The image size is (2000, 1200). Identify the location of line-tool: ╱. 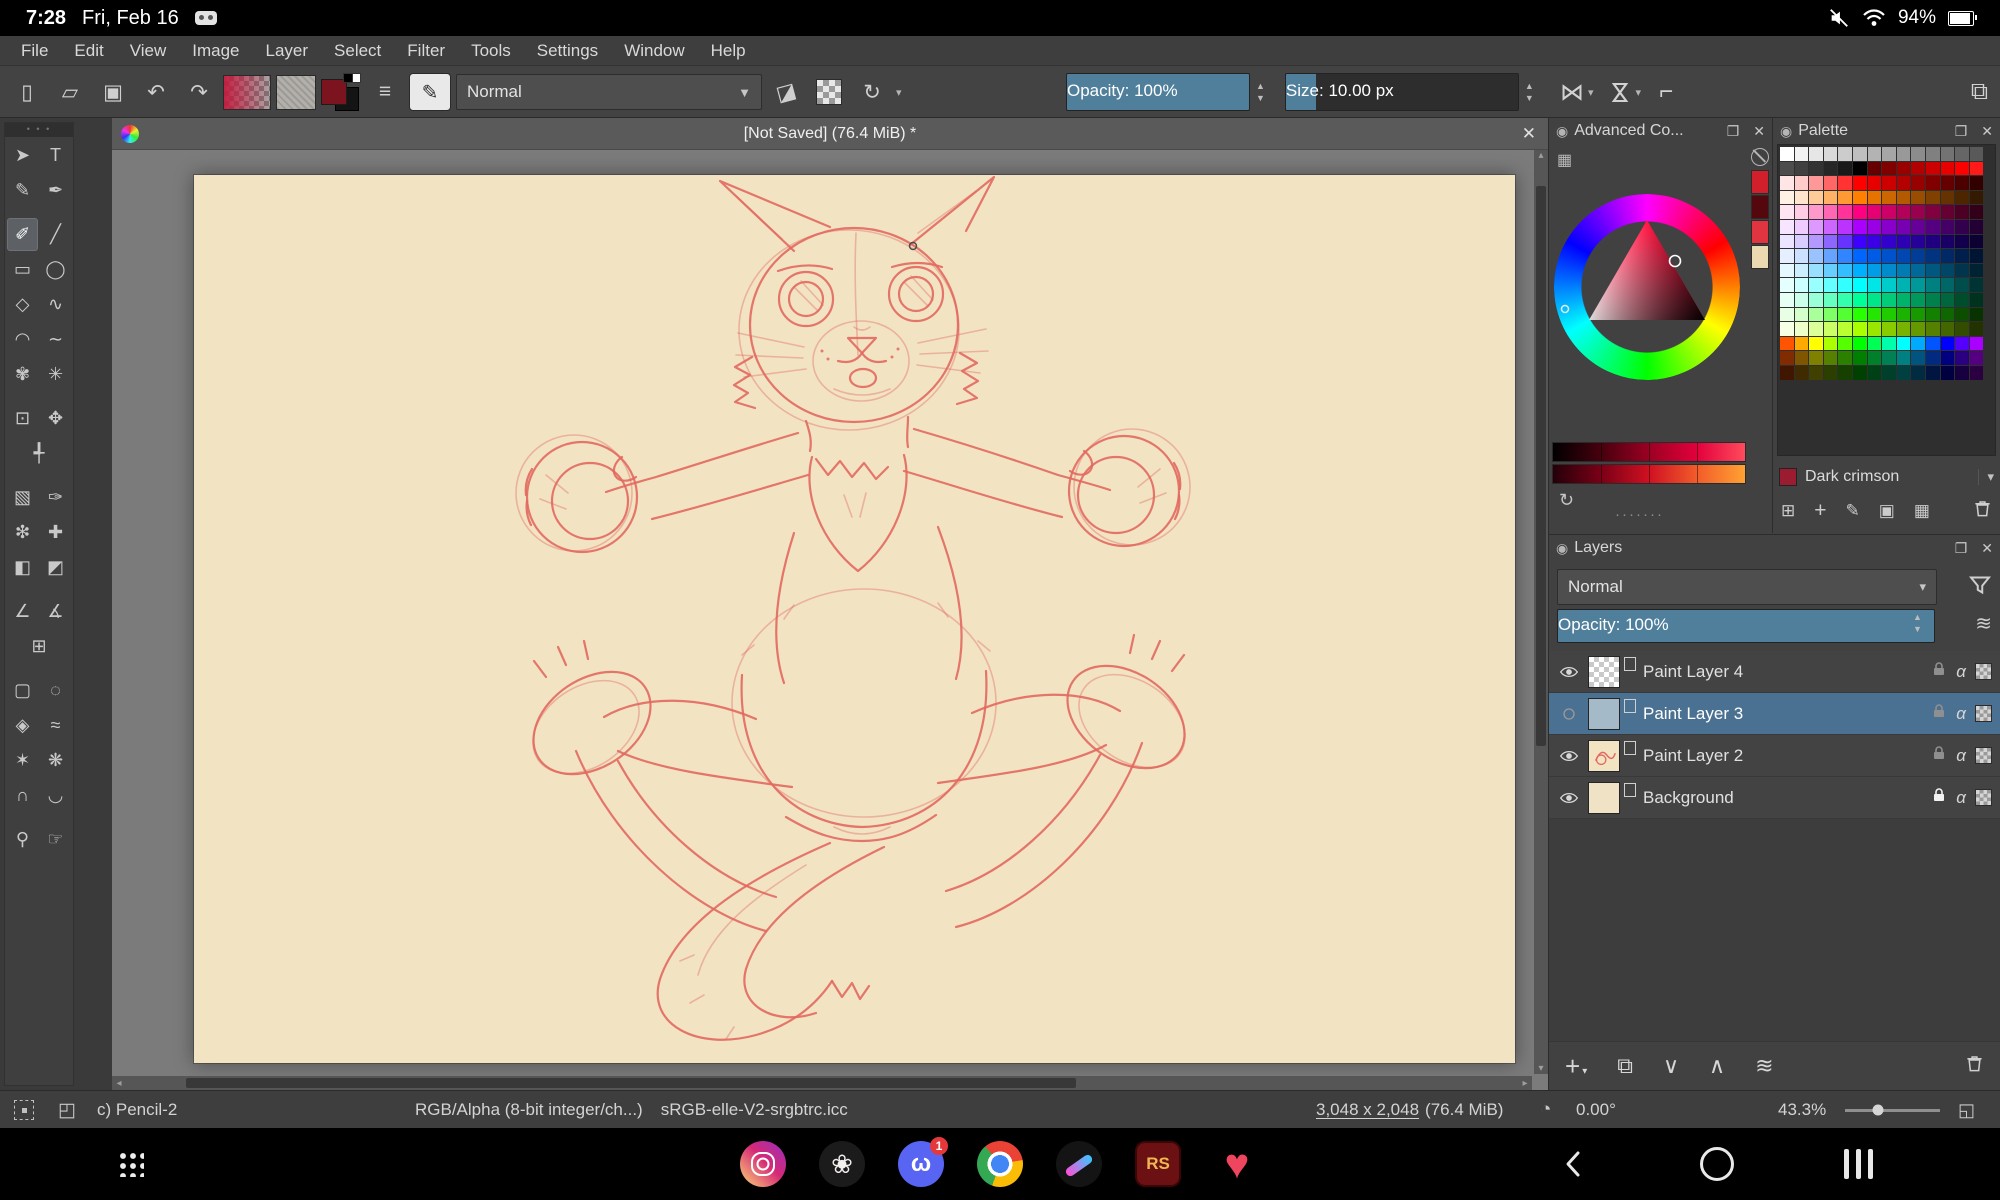
(55, 234).